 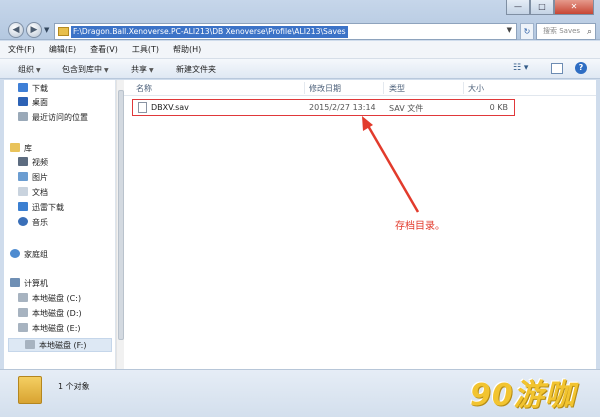 I want to click on arrow-head, so click(x=367, y=123).